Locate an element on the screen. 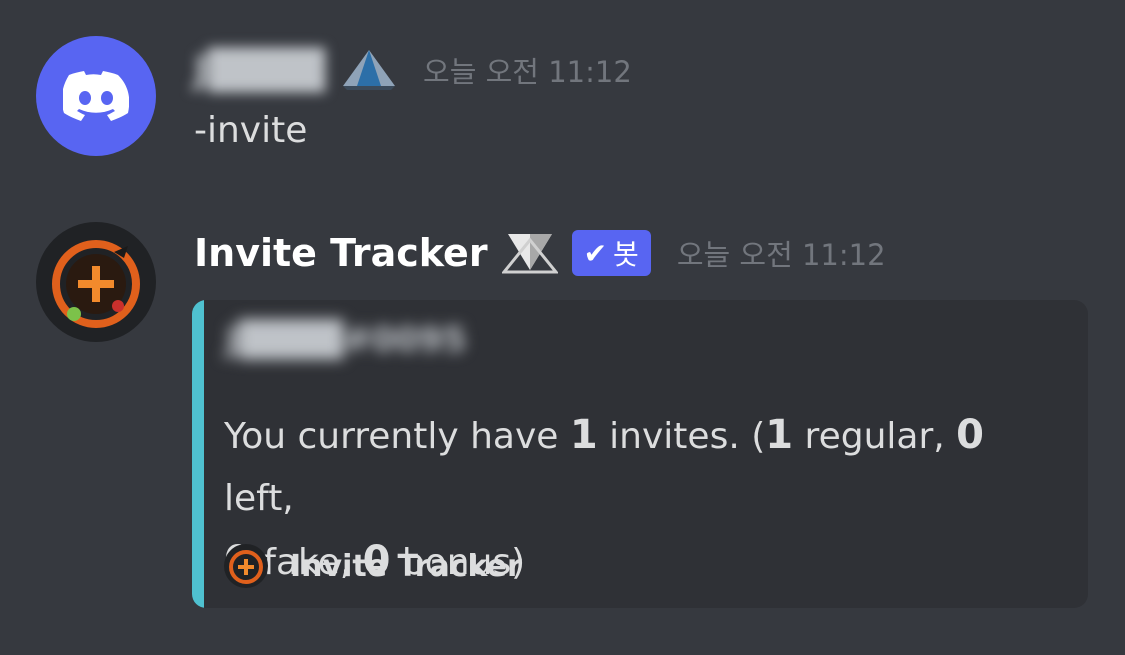  desc-text: left, is located at coordinates (259, 498).